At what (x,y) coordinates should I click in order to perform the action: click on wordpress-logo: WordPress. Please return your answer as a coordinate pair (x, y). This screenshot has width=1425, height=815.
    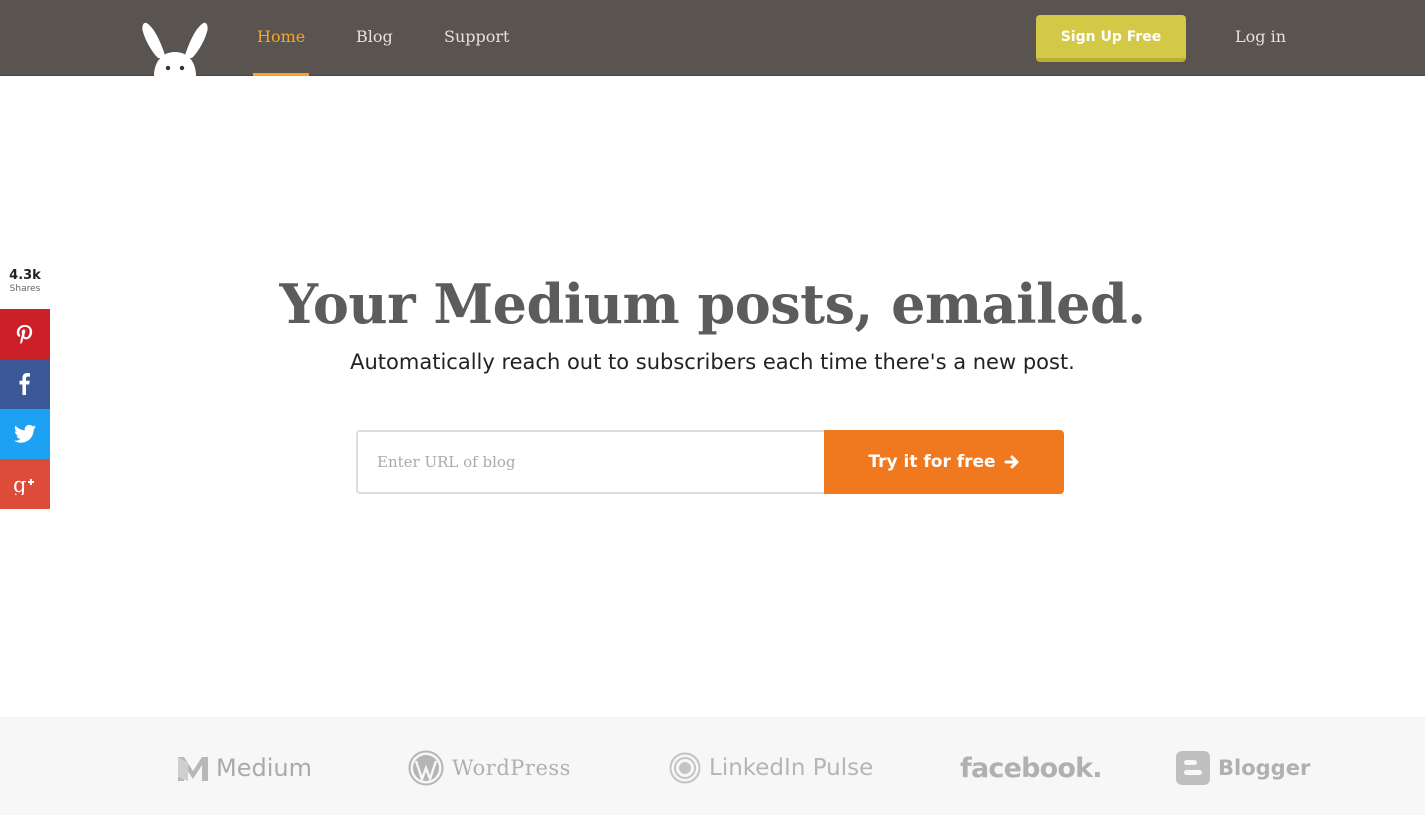
    Looking at the image, I should click on (489, 768).